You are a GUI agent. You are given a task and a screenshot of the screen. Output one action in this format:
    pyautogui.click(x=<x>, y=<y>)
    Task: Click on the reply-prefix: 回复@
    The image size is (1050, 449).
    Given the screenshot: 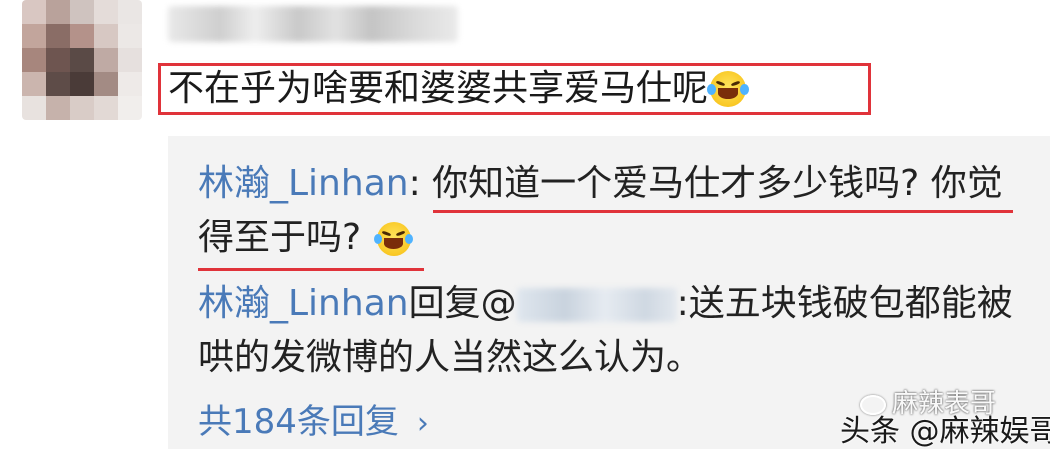 What is the action you would take?
    pyautogui.click(x=462, y=303)
    